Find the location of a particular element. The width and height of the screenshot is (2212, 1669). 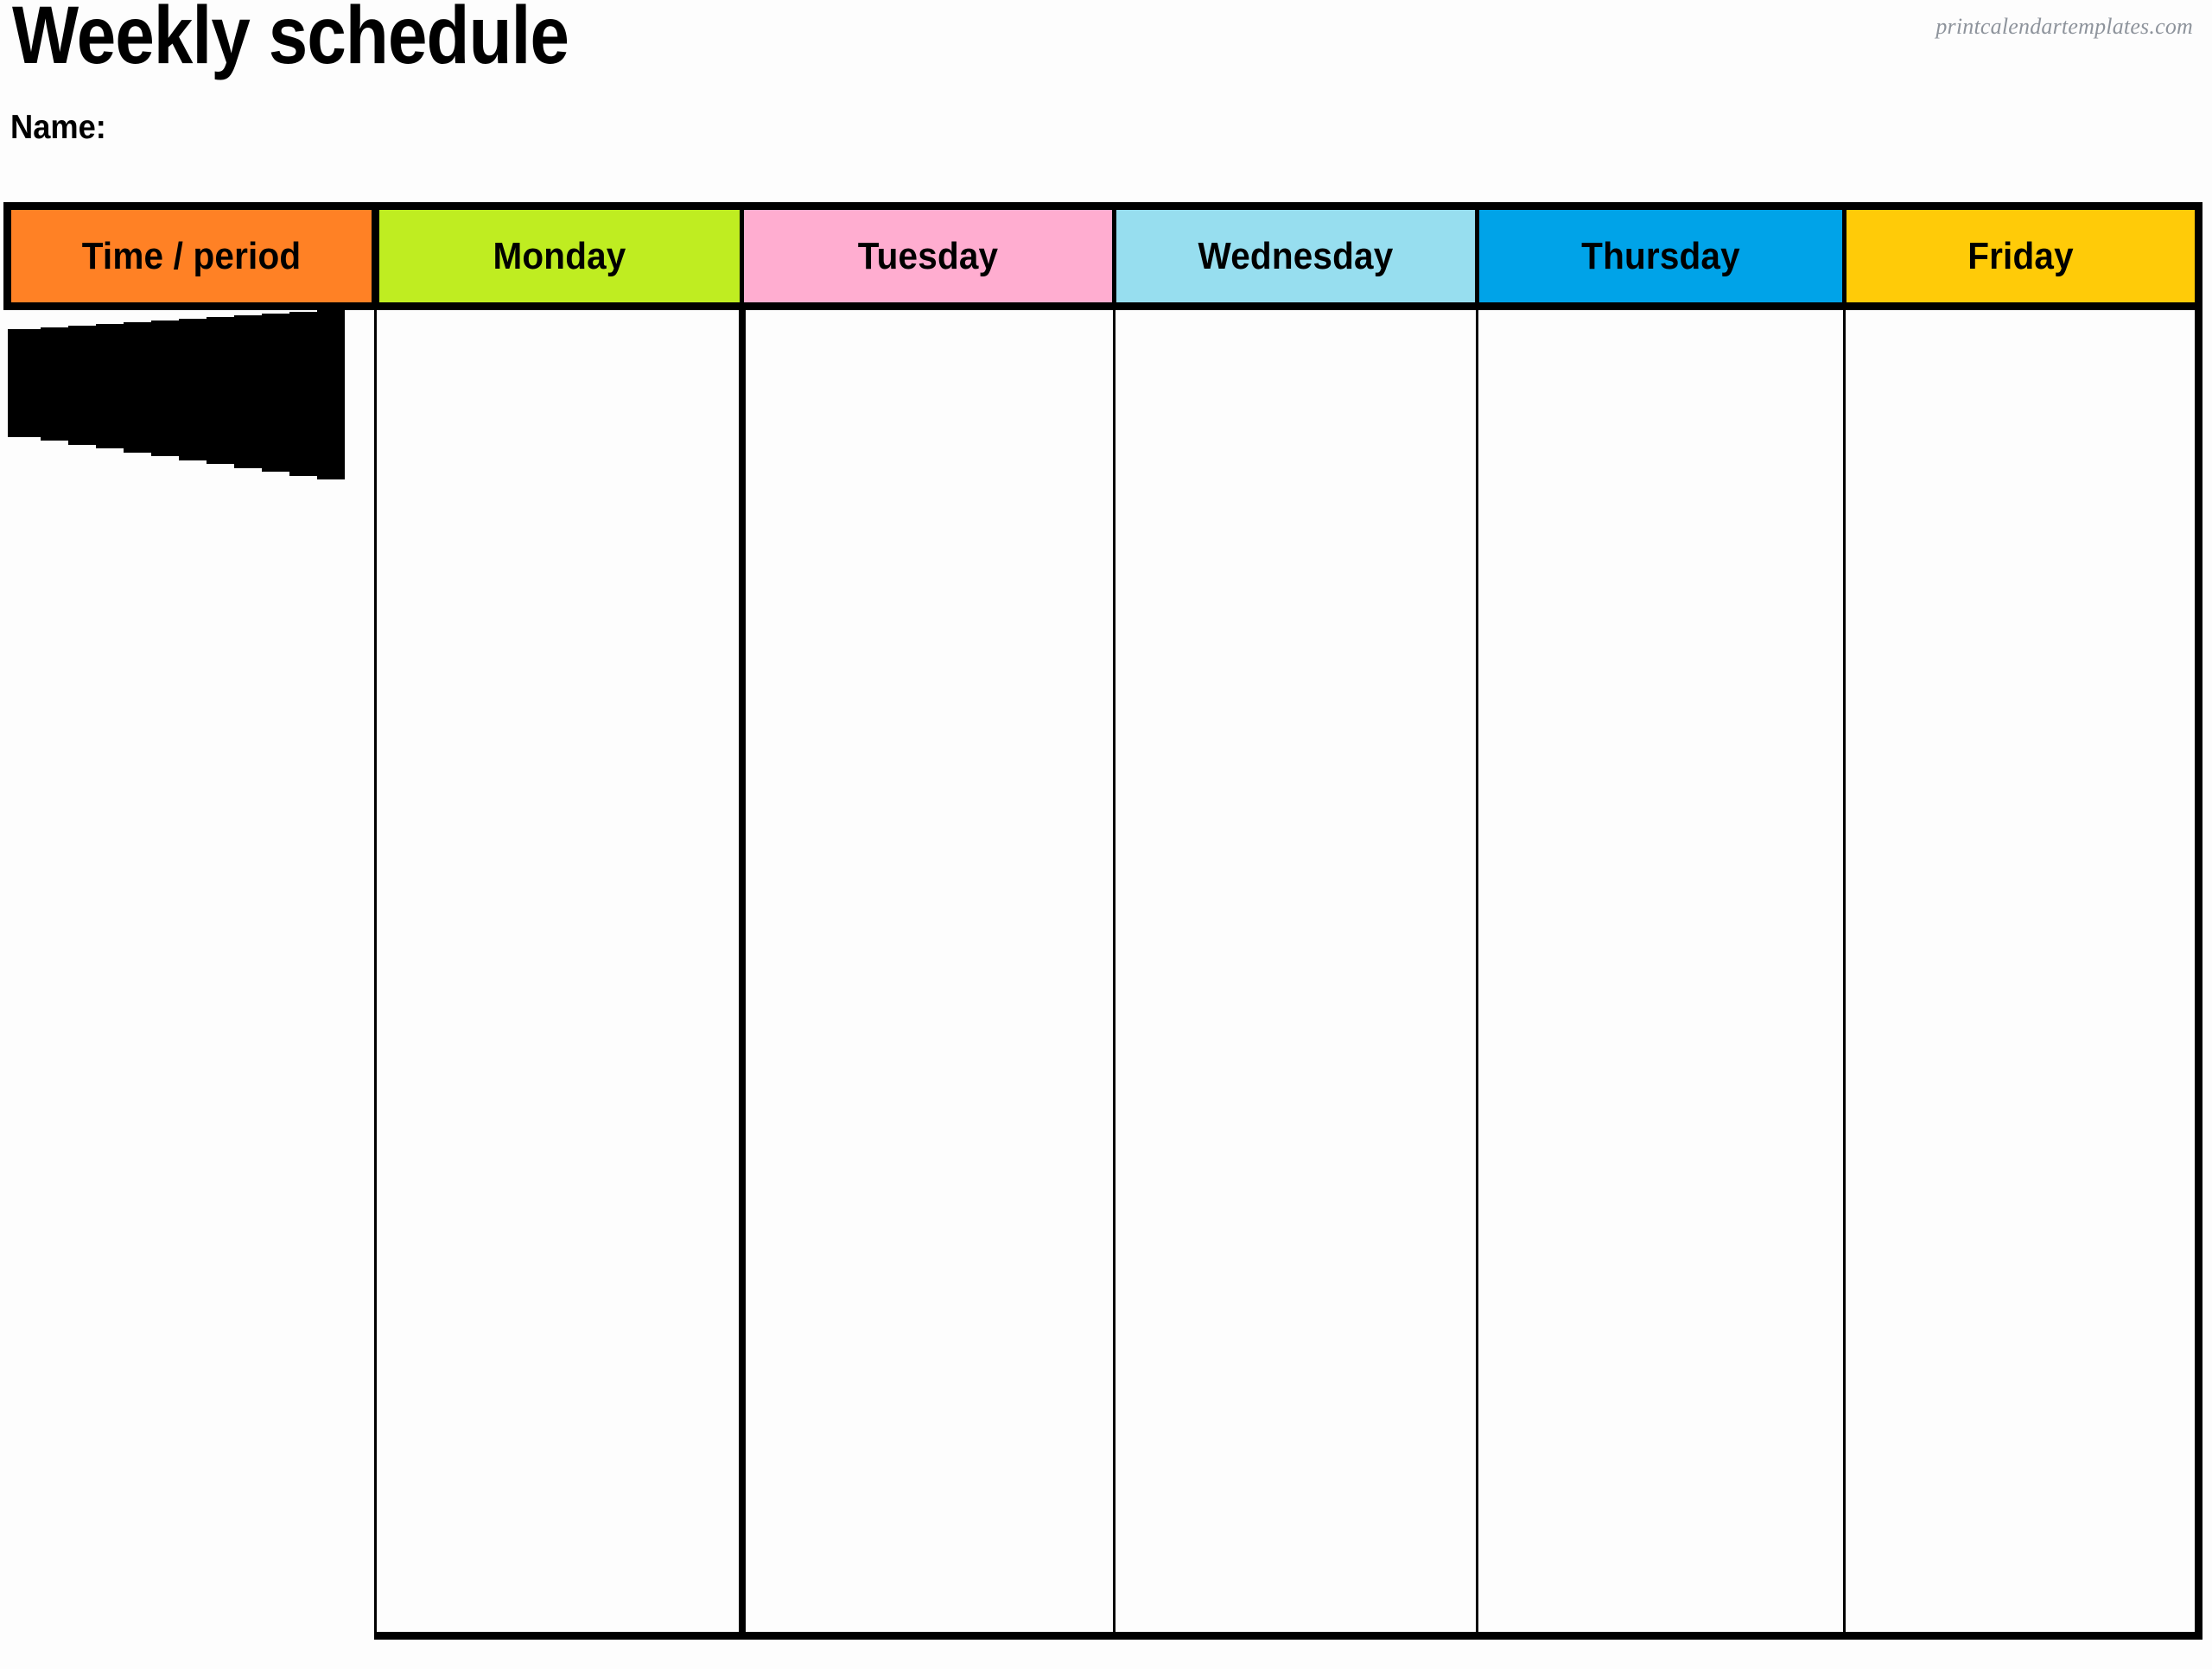

column-header-tuesday: Tuesday is located at coordinates (928, 256).